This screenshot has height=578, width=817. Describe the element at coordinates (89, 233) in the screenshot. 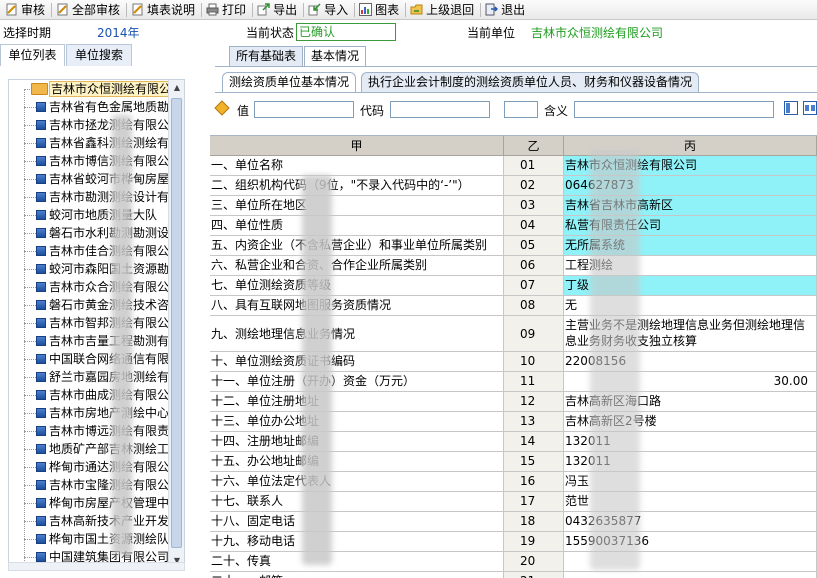

I see `tree-item: 磐石市水利勘测勘测设` at that location.